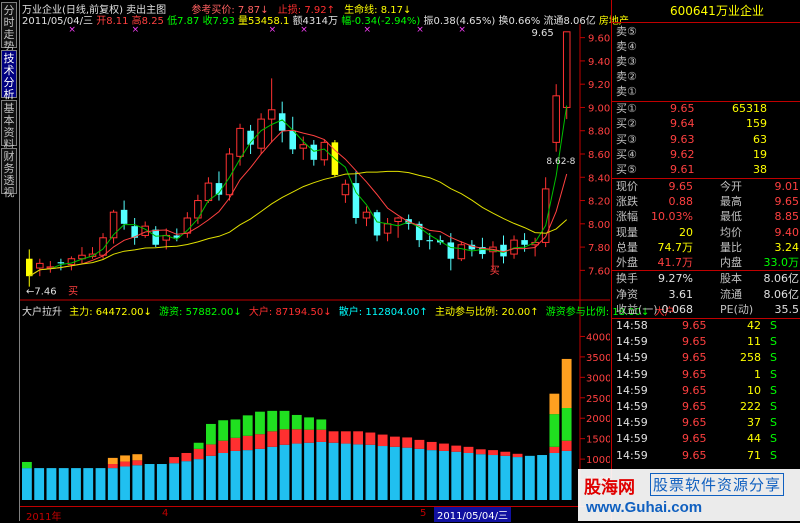 Image resolution: width=800 pixels, height=523 pixels. I want to click on price-tick-label: 8.00, so click(599, 225).